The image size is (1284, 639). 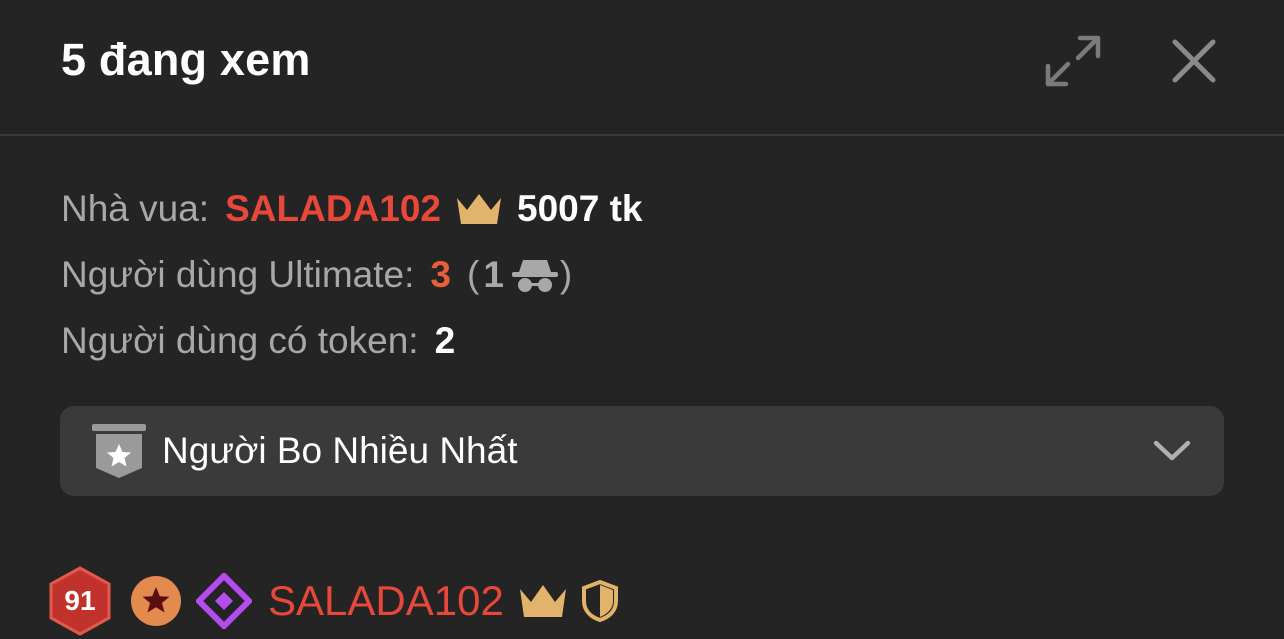 I want to click on incognito-icon, so click(x=534, y=276).